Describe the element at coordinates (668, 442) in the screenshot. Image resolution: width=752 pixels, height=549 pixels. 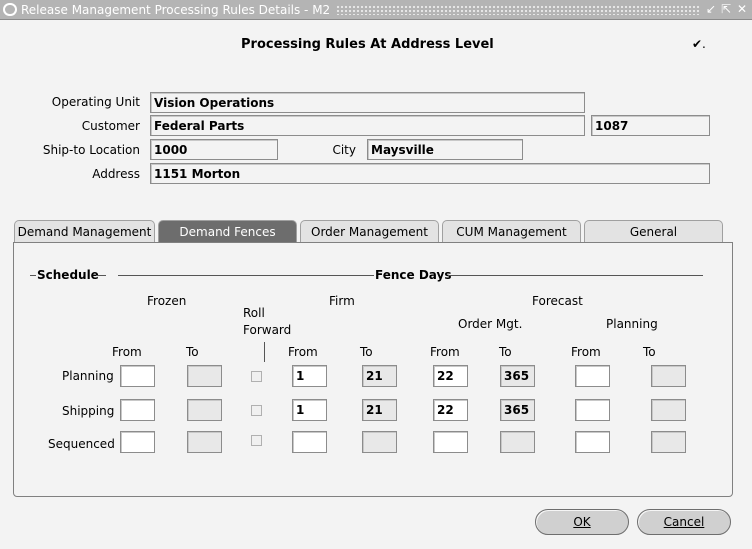
I see `sequenced-planning-to` at that location.